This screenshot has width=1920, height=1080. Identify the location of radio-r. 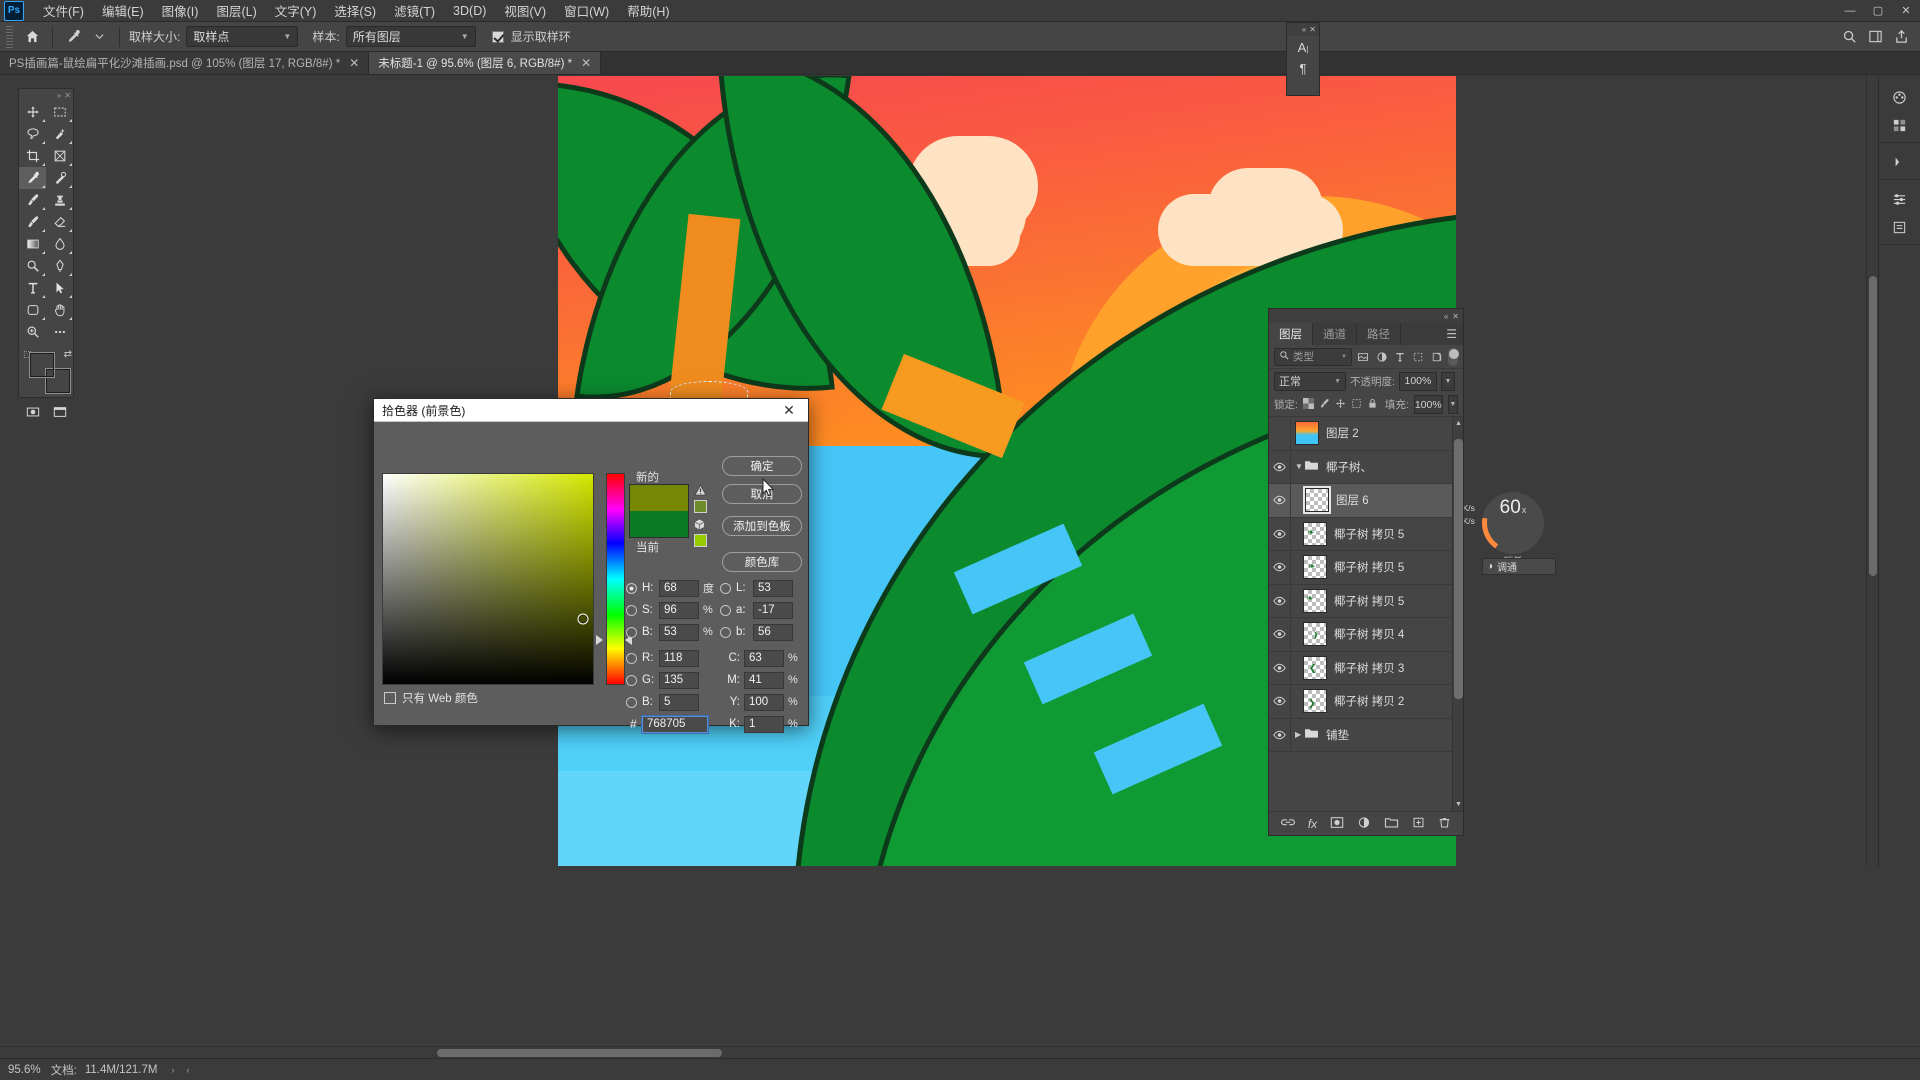
(631, 658).